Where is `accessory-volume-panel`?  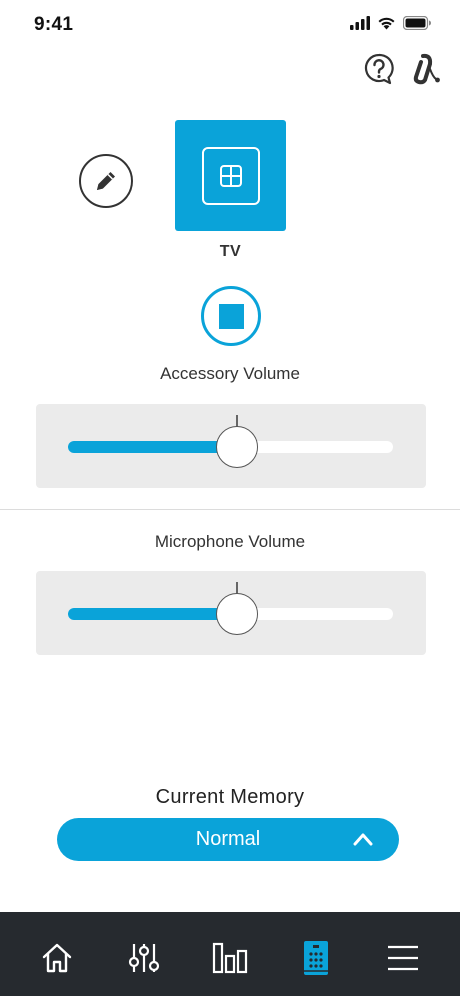 accessory-volume-panel is located at coordinates (231, 446).